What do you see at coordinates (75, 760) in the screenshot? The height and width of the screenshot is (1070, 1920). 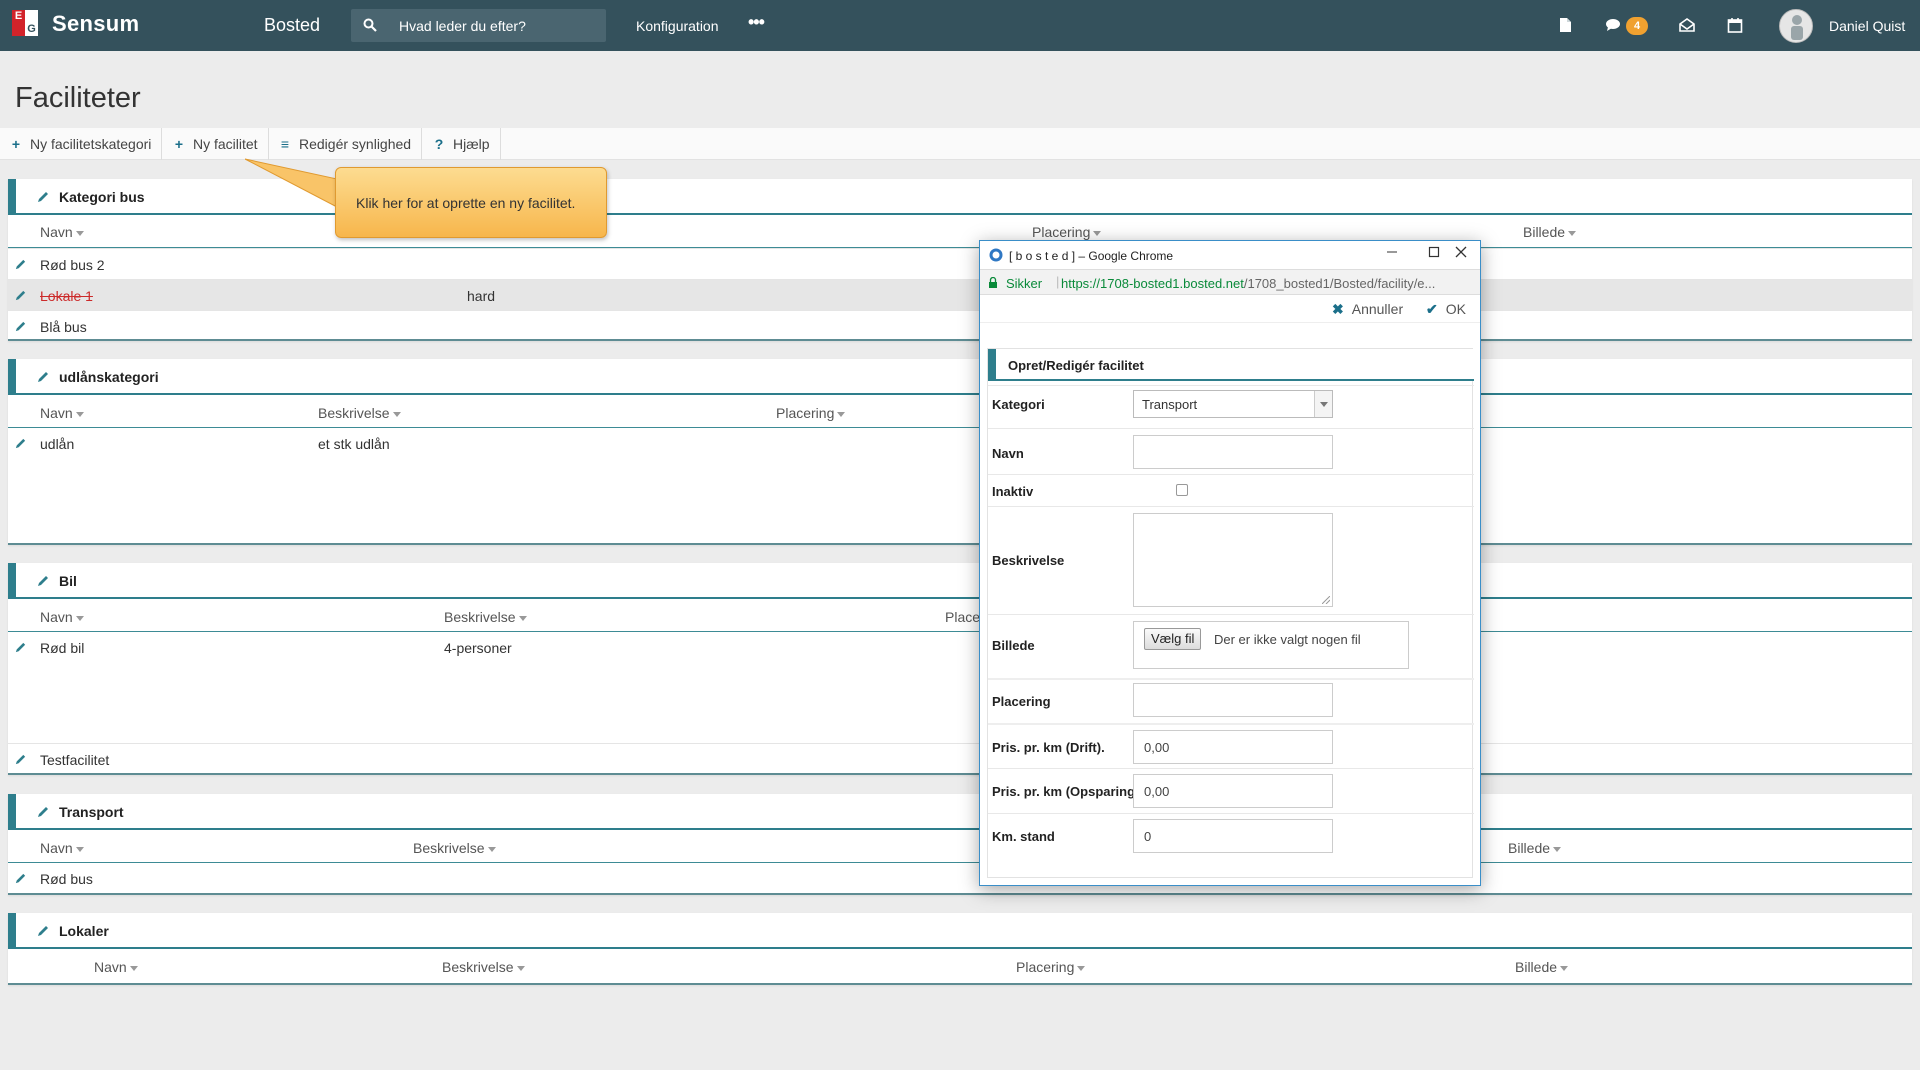 I see `facility-name: Testfacilitet` at bounding box center [75, 760].